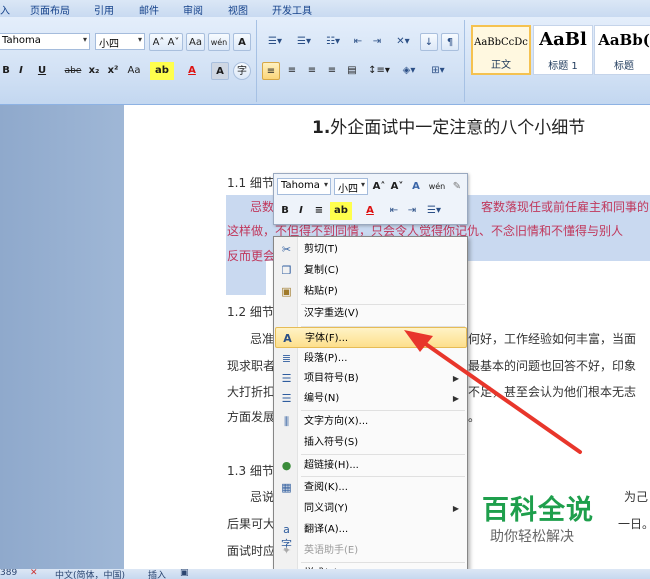 This screenshot has height=579, width=650. What do you see at coordinates (184, 573) in the screenshot?
I see `macro-record-icon: ▣` at bounding box center [184, 573].